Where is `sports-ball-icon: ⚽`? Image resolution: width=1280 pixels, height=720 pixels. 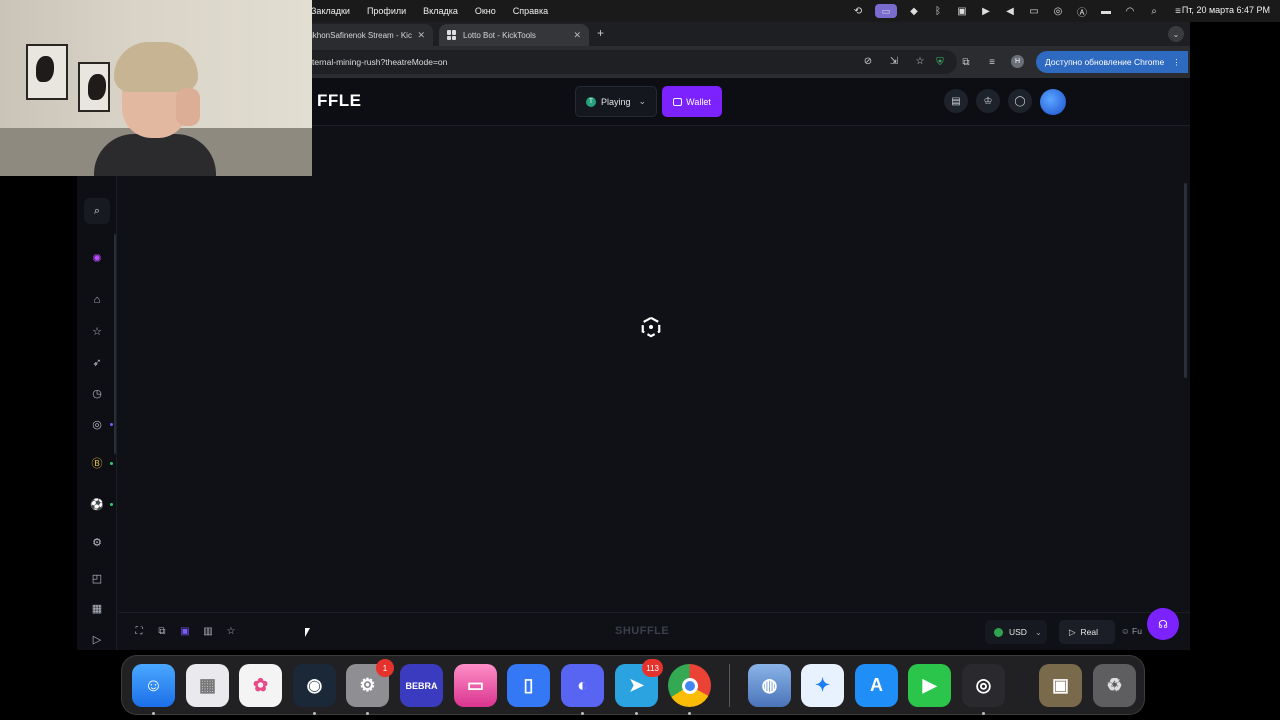 sports-ball-icon: ⚽ is located at coordinates (97, 504).